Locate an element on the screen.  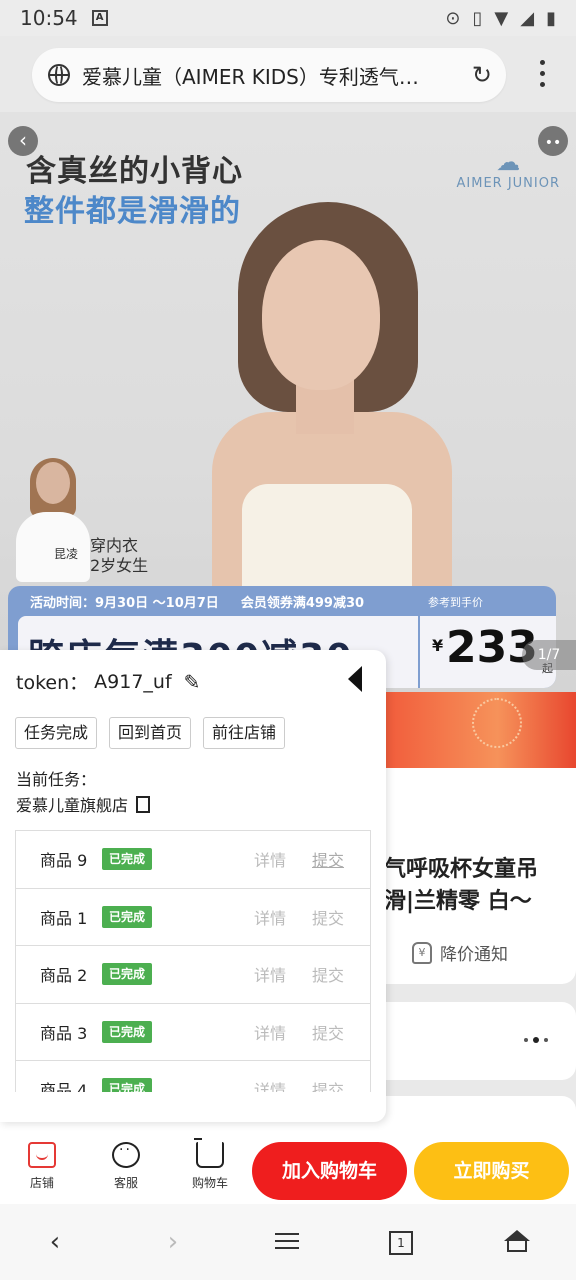
status-bar: 10:54 A ⊙ ▯ ▼ ◢ ▮ is located at coordinates (288, 18).